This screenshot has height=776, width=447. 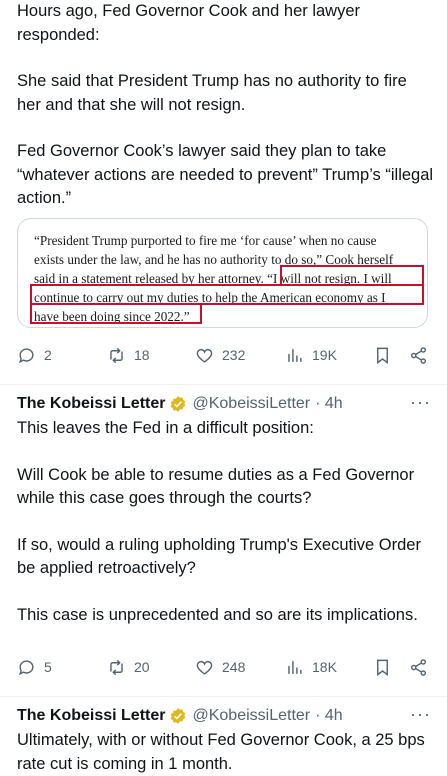 What do you see at coordinates (142, 667) in the screenshot?
I see `repost-count: 20` at bounding box center [142, 667].